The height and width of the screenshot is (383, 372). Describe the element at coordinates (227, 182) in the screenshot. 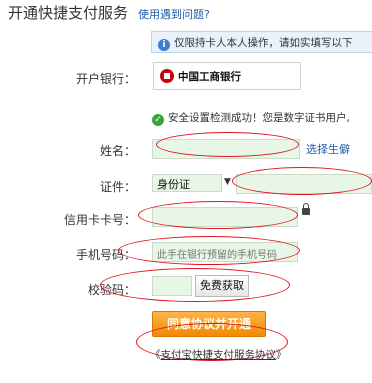

I see `dropdown-arrow-icon: ▼` at that location.